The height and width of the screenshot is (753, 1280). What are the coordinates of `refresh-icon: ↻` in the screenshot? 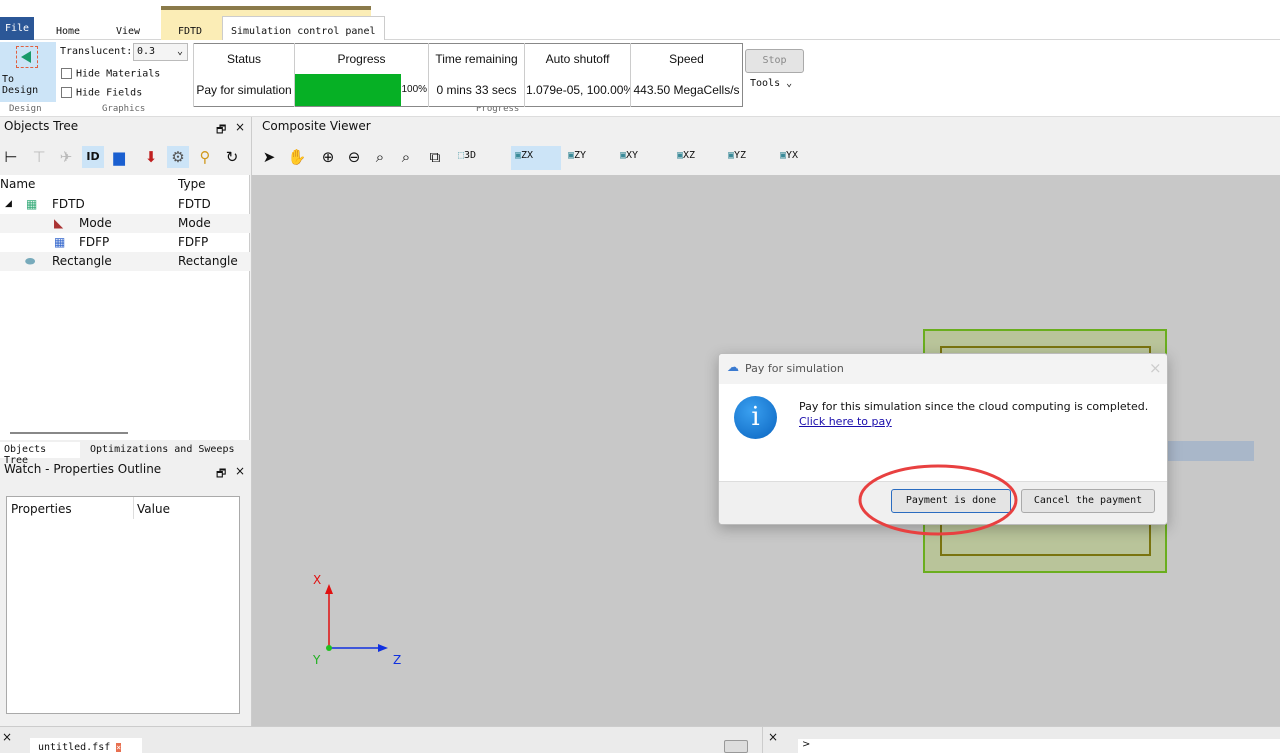 It's located at (232, 157).